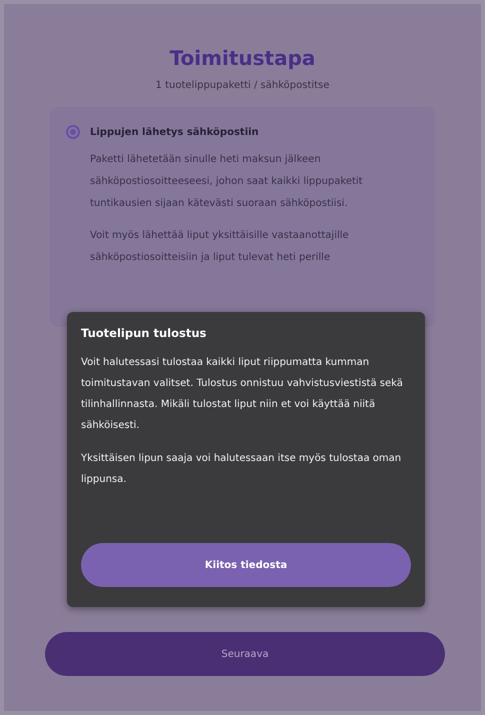  I want to click on dialog-text: Voit halutessasi tulostaa kaikki liput riippumatta kumman toimitustavan valitset. Tulostus onnistuu vahvistusviestistä sekä tilinhallinnasta. Mikäli tulostat liput niin et voi käyttää niitä sähköisesti., so click(242, 394).